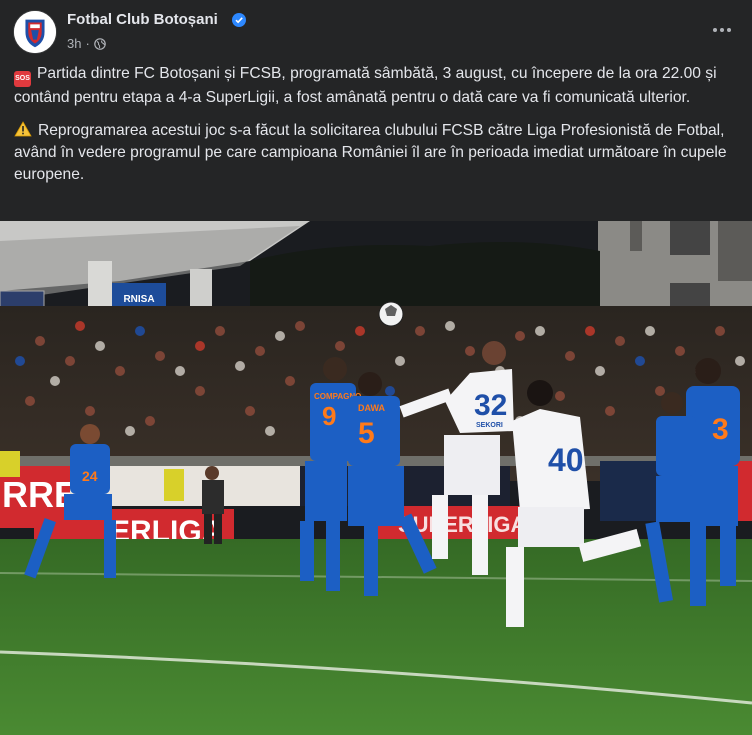 This screenshot has height=735, width=752. I want to click on player-32-name: SEKORI, so click(489, 425).